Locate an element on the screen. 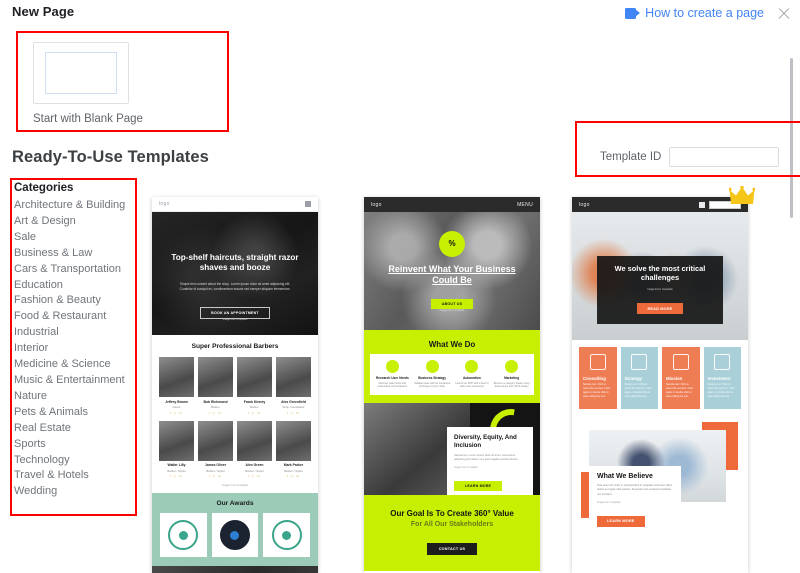  video-camera-icon is located at coordinates (633, 13).